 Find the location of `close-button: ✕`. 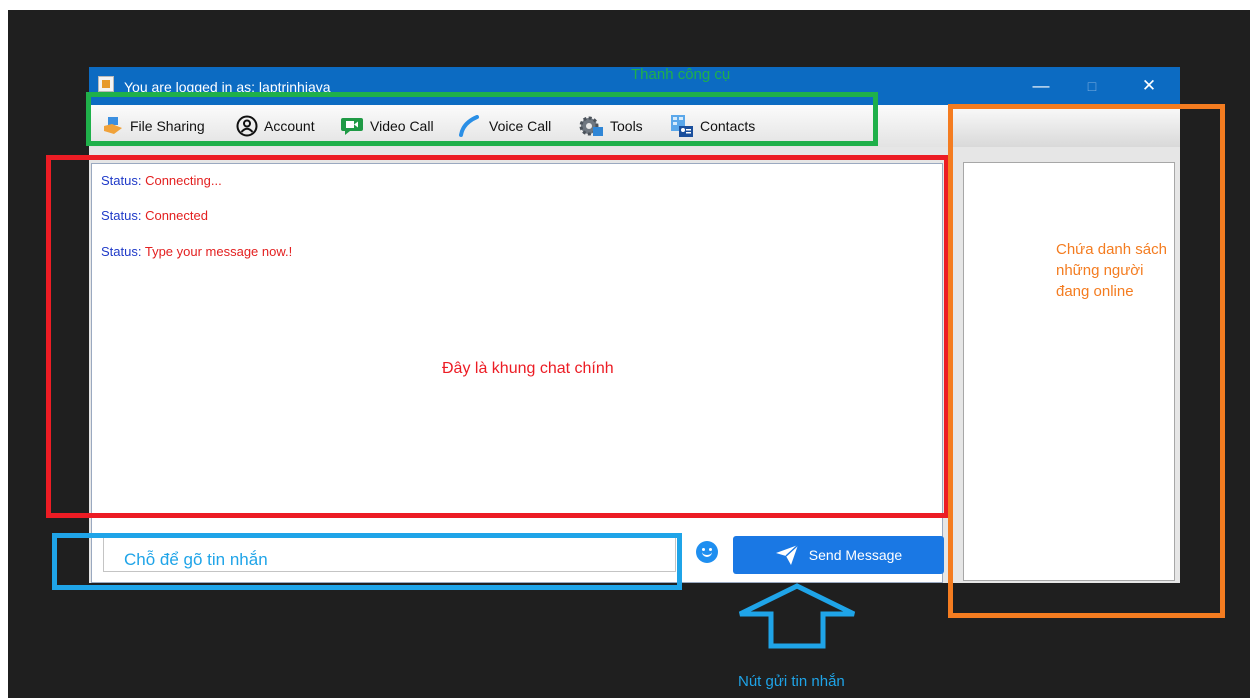

close-button: ✕ is located at coordinates (1149, 86).